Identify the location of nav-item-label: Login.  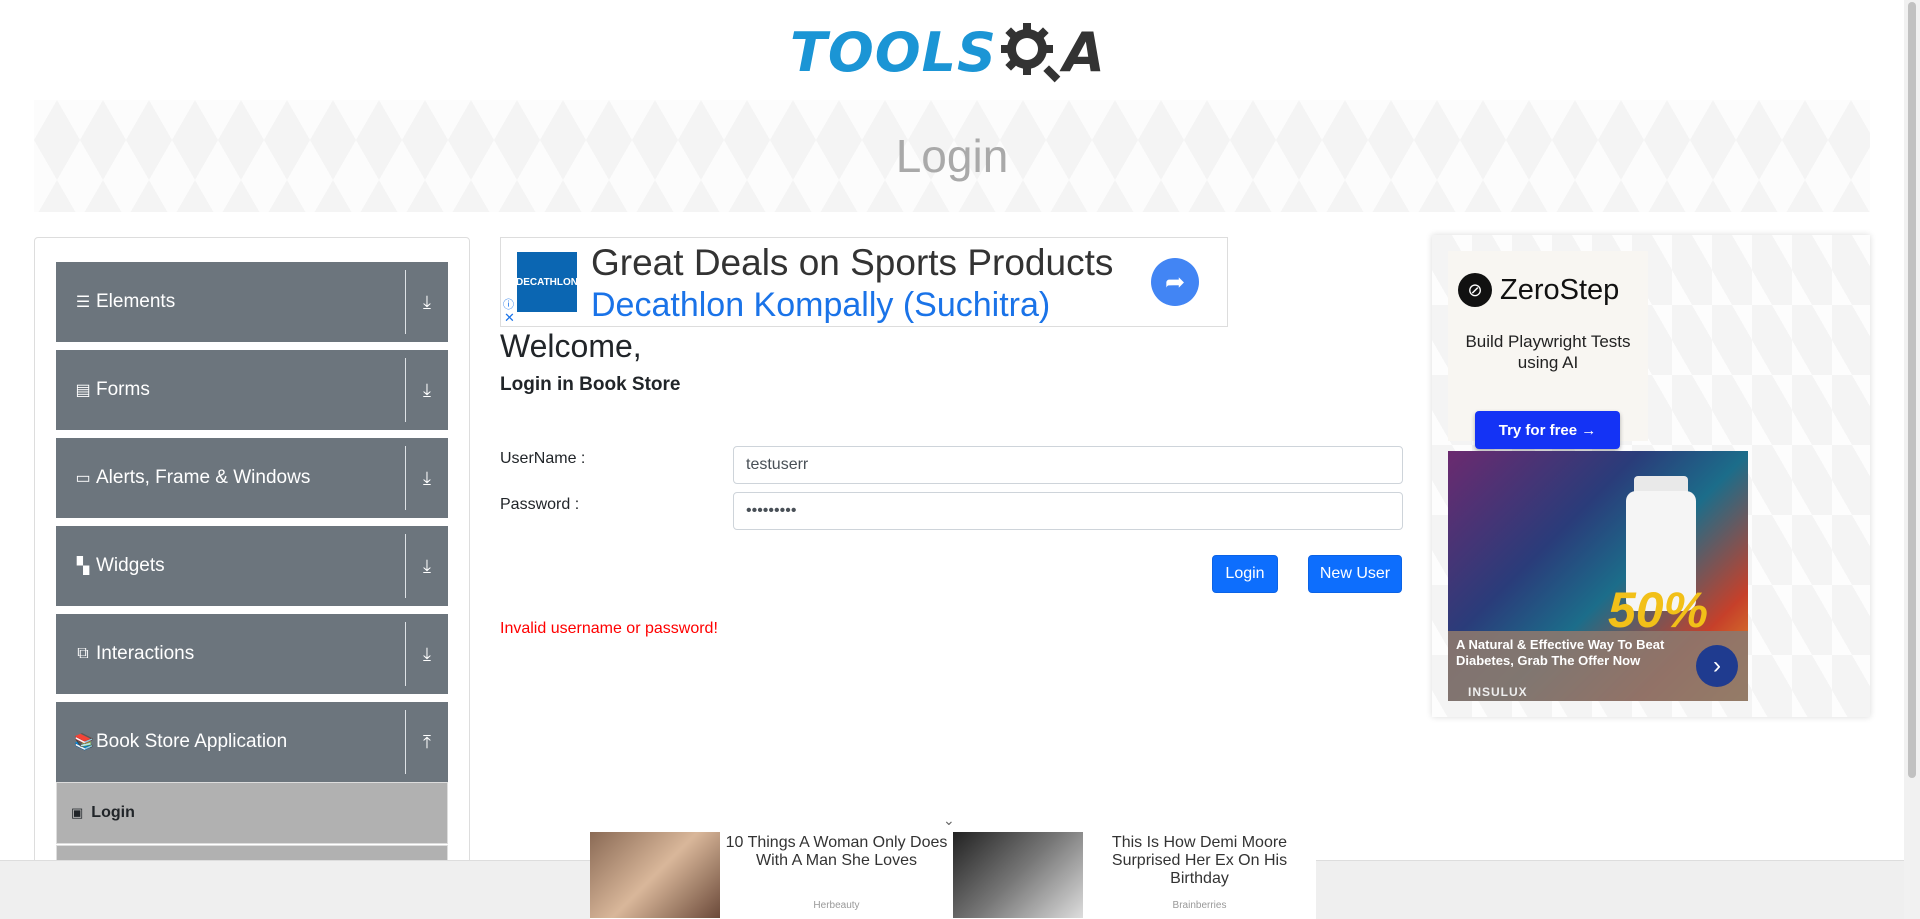
(113, 812).